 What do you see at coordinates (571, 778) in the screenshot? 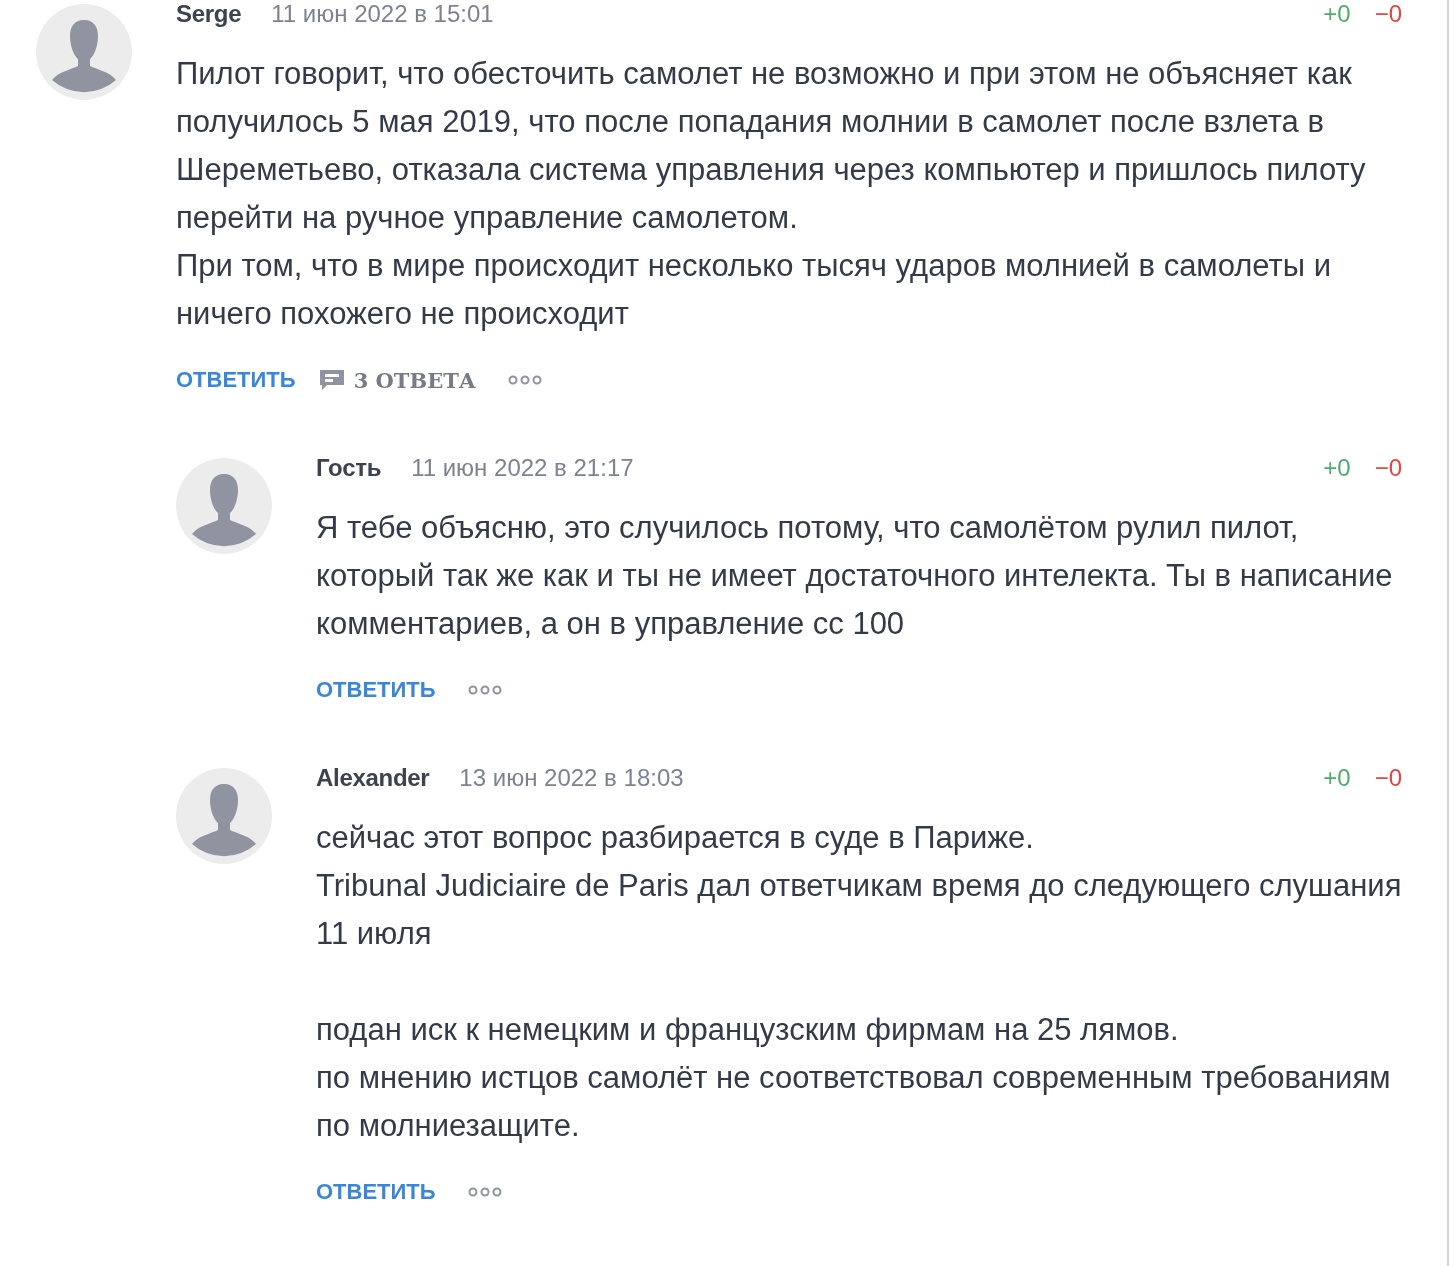
I see `comment-date: 13 июн 2022 в 18:03` at bounding box center [571, 778].